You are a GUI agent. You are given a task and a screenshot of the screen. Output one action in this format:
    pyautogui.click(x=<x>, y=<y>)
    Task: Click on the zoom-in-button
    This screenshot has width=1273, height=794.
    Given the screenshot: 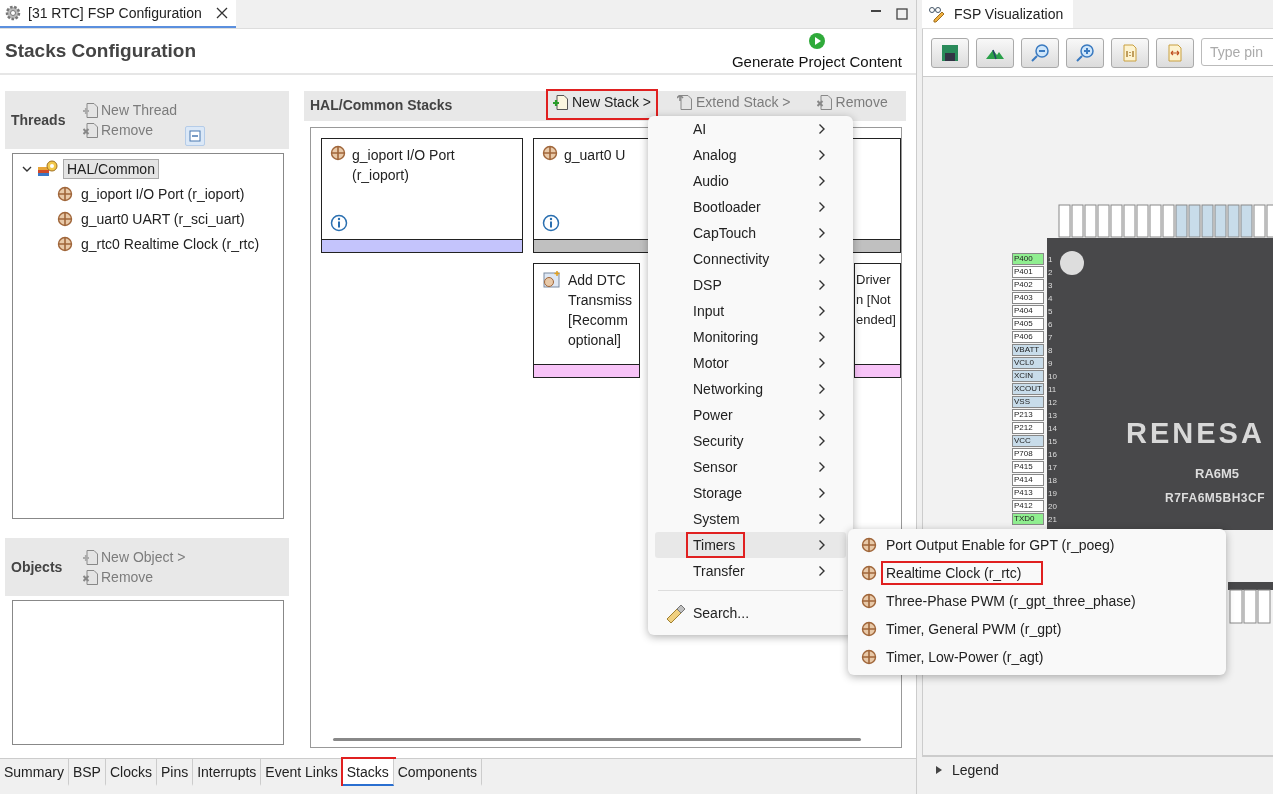 What is the action you would take?
    pyautogui.click(x=1085, y=53)
    